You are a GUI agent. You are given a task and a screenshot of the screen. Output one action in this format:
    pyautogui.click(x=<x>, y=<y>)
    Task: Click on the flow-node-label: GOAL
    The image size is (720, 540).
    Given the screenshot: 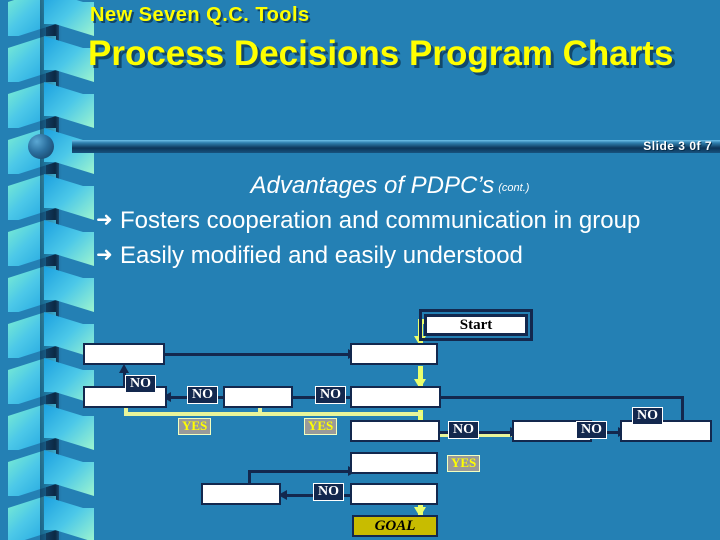 What is the action you would take?
    pyautogui.click(x=395, y=525)
    